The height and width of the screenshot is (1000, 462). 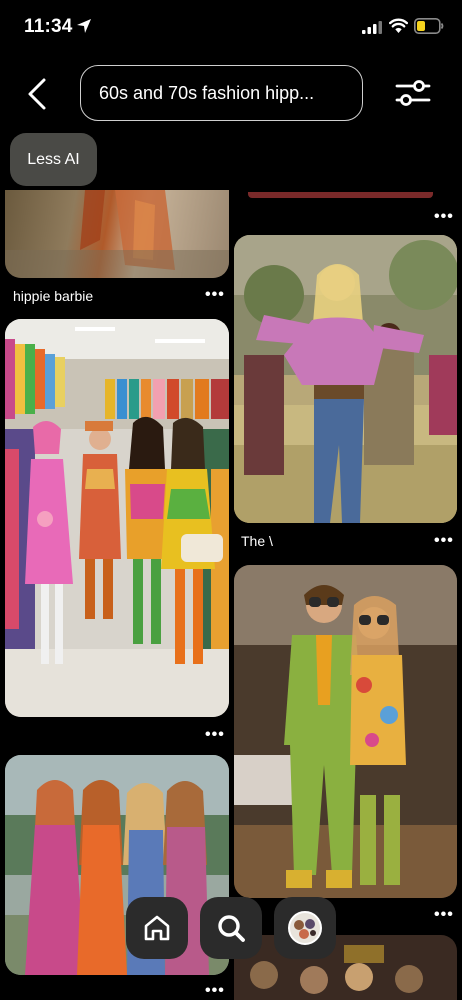 I want to click on nav-home-button, so click(x=157, y=928).